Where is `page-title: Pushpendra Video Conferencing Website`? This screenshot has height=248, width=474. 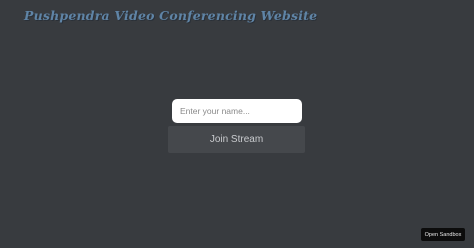
page-title: Pushpendra Video Conferencing Website is located at coordinates (171, 15).